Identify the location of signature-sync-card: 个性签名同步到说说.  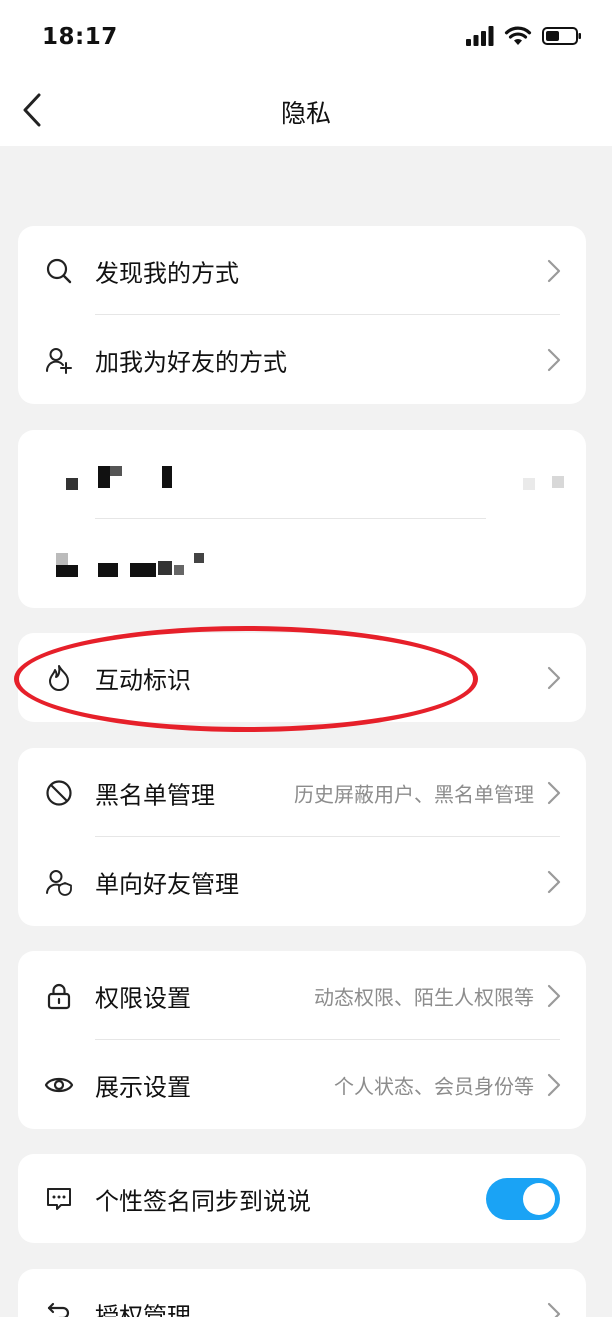
(302, 1198).